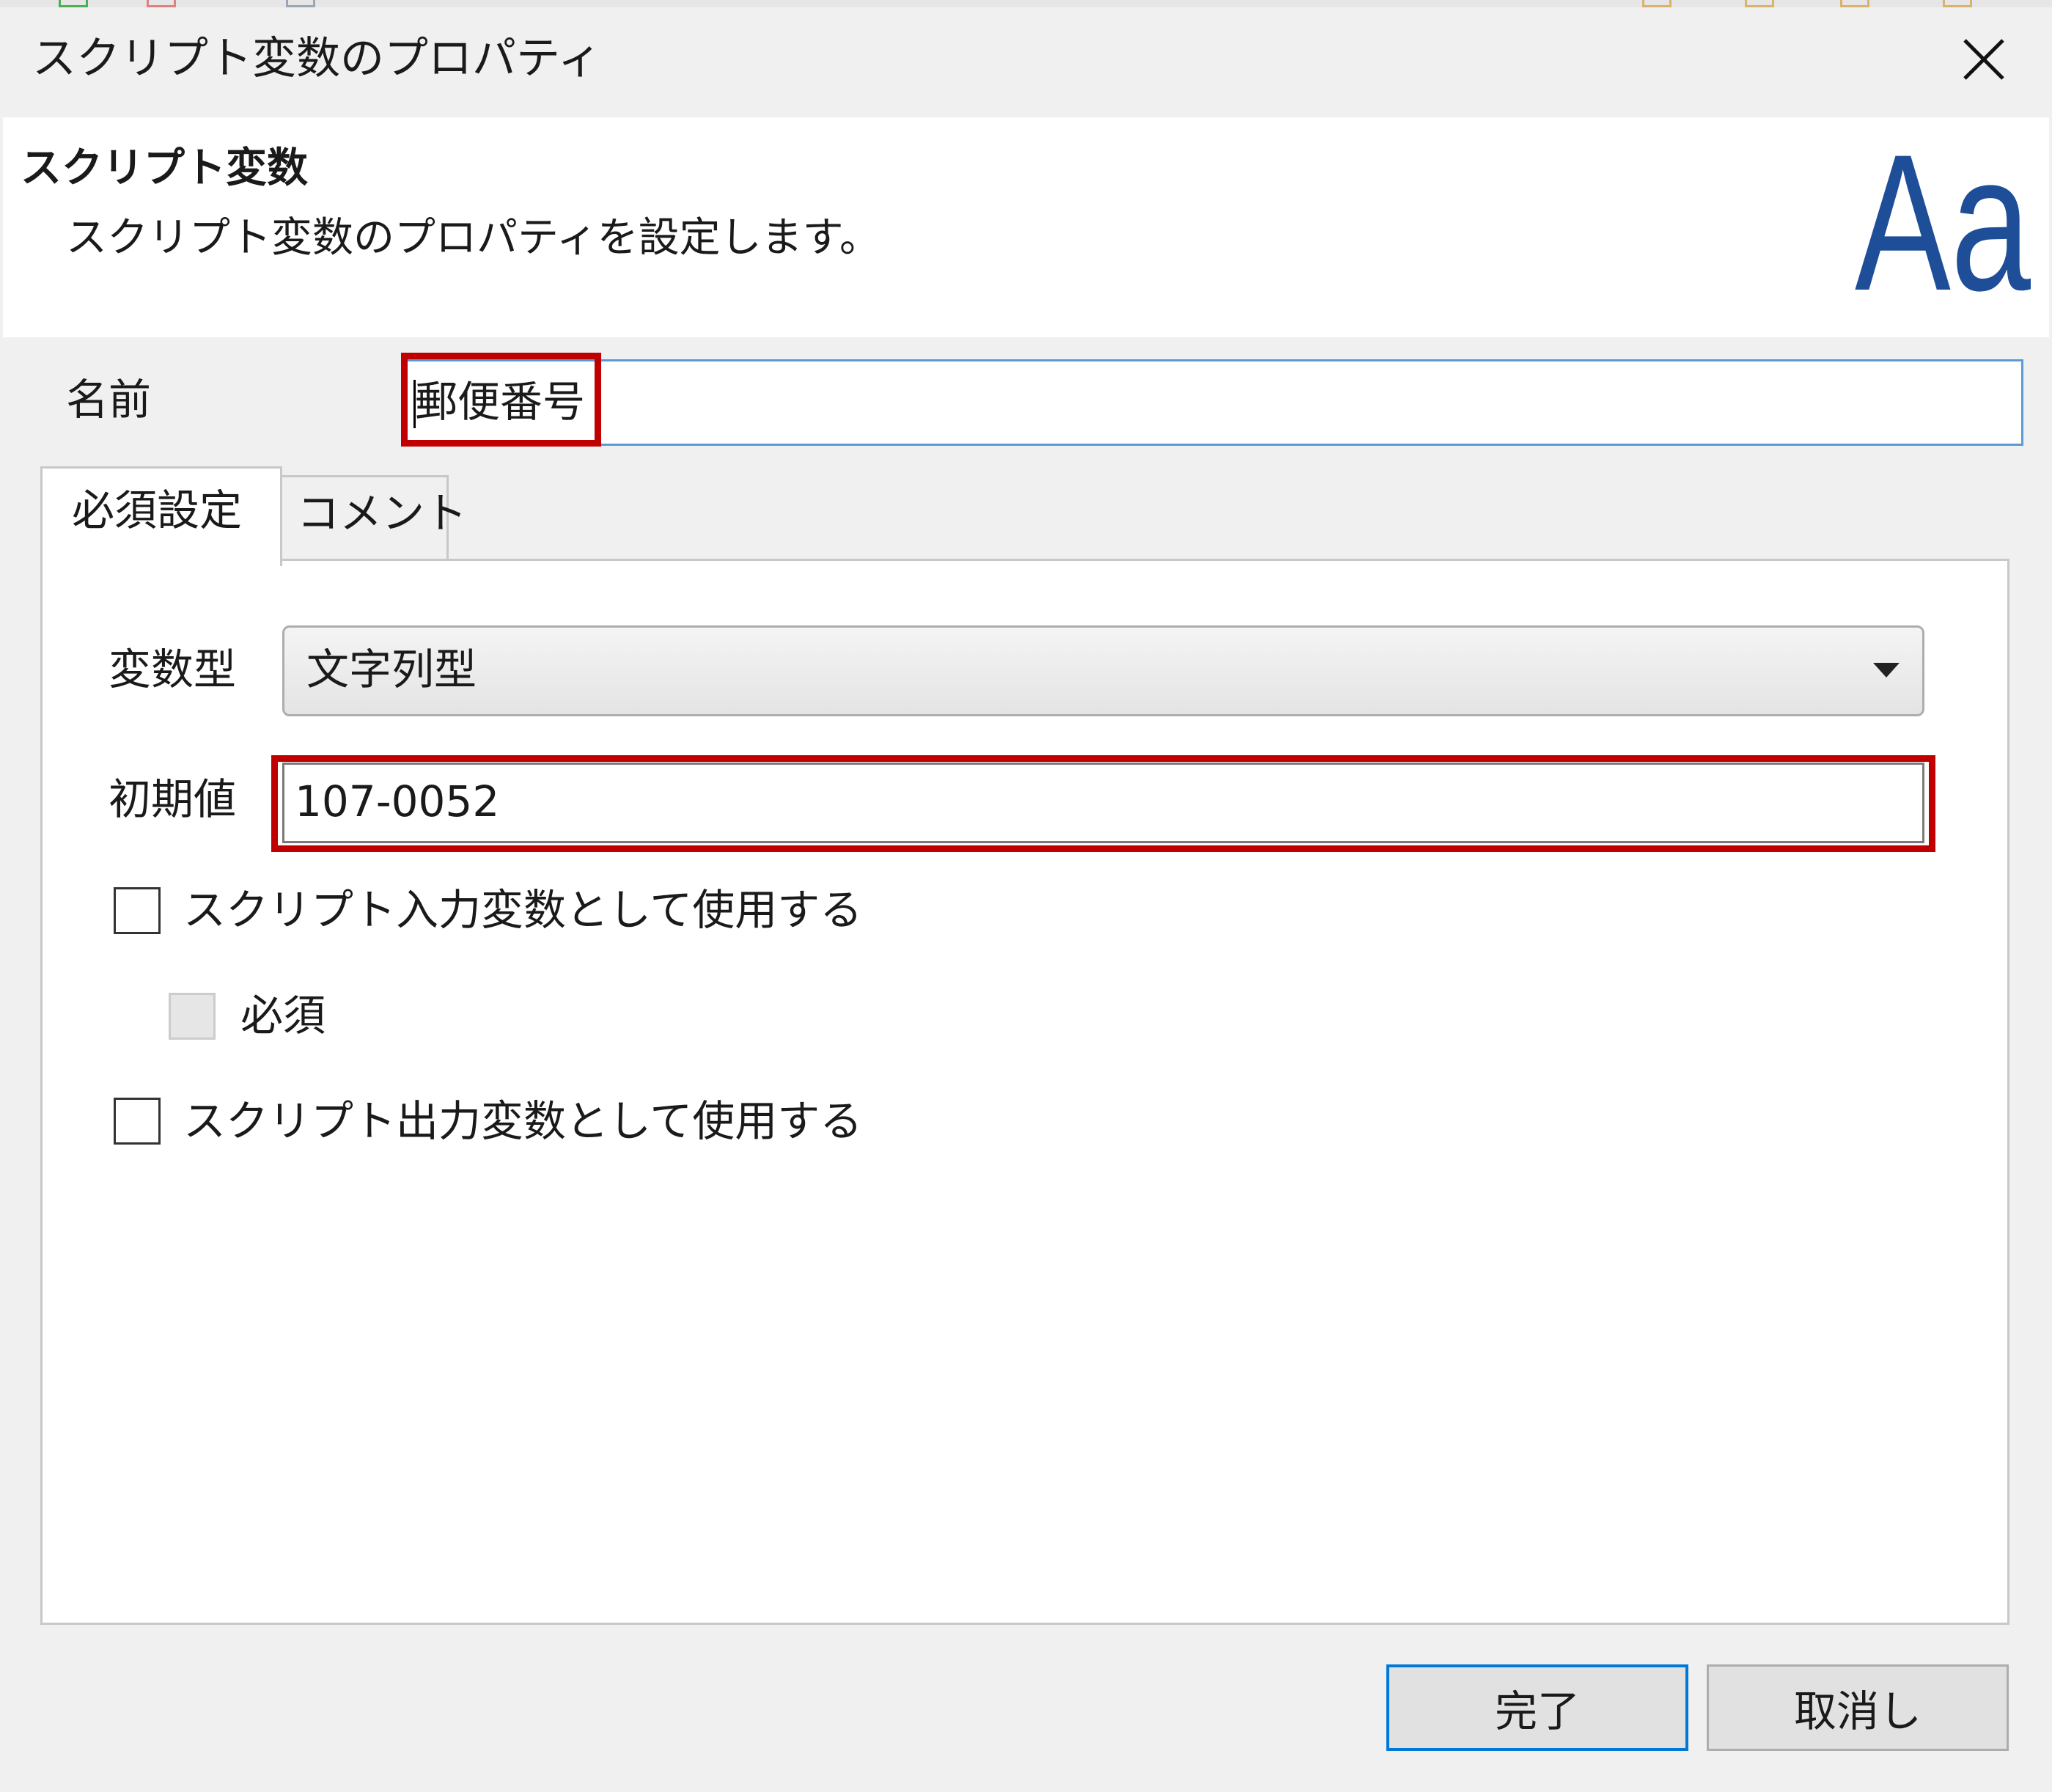  Describe the element at coordinates (522, 1121) in the screenshot. I see `script-output-var-label: スクリプト出力変数として使用する` at that location.